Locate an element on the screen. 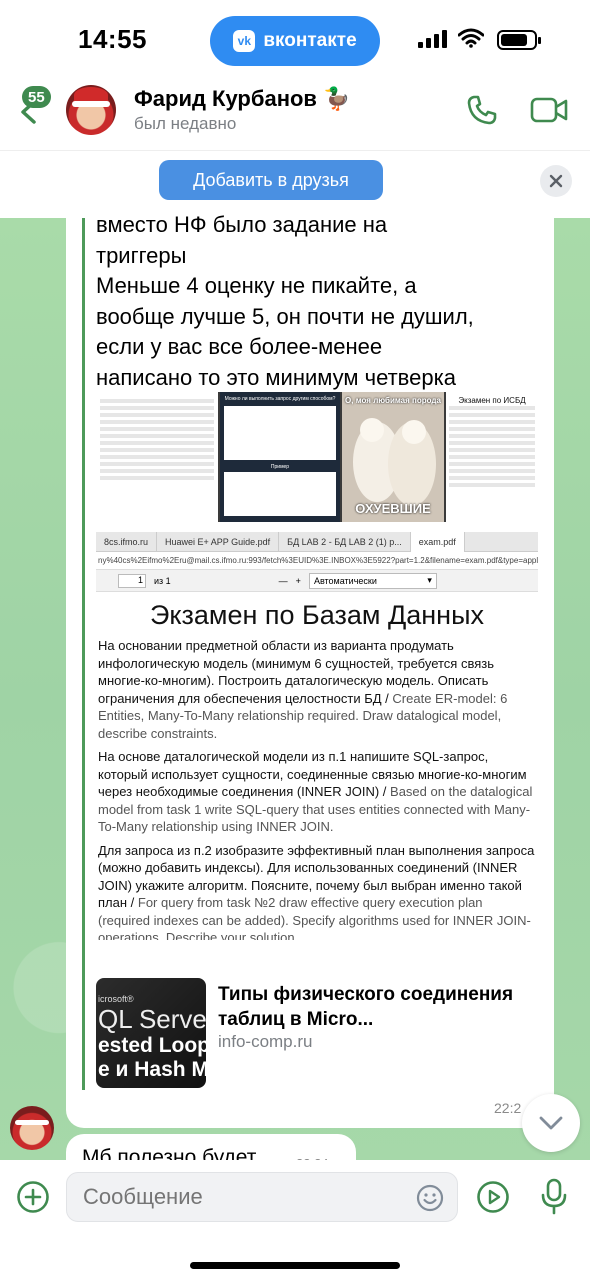  message-composer is located at coordinates (295, 1220).